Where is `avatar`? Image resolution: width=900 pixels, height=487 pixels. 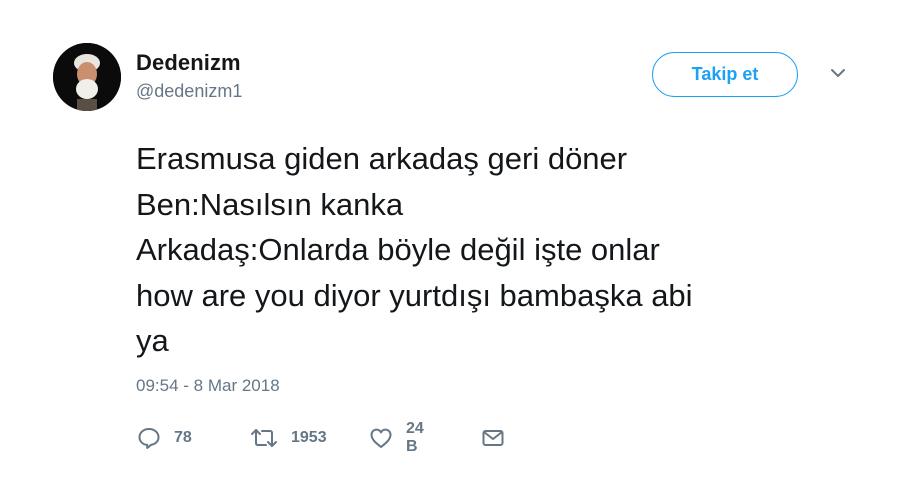
avatar is located at coordinates (87, 77).